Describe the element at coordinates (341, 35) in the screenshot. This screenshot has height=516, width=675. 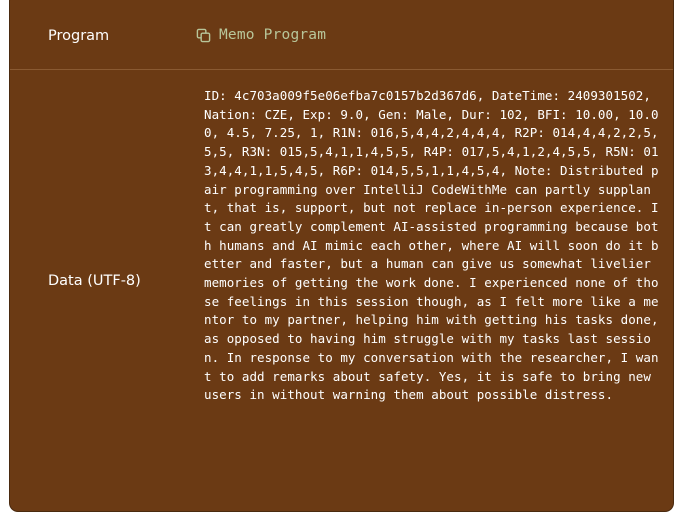
I see `program-row: Program Memo Program` at that location.